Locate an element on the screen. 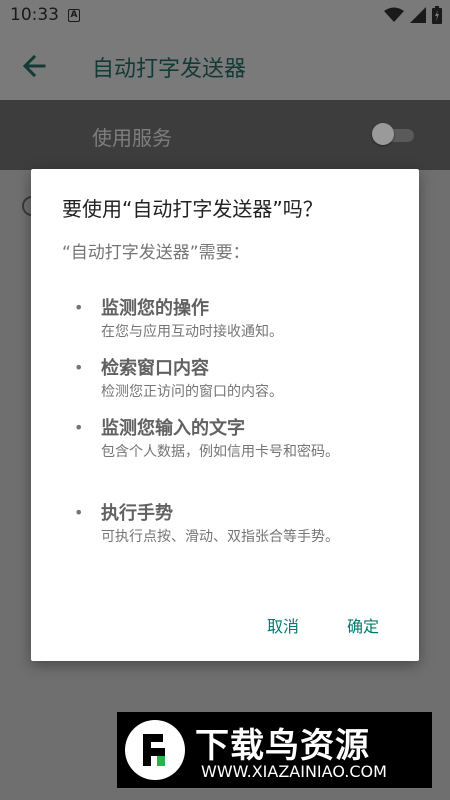 Image resolution: width=450 pixels, height=800 pixels. permission-title: 监测您的操作 is located at coordinates (155, 308).